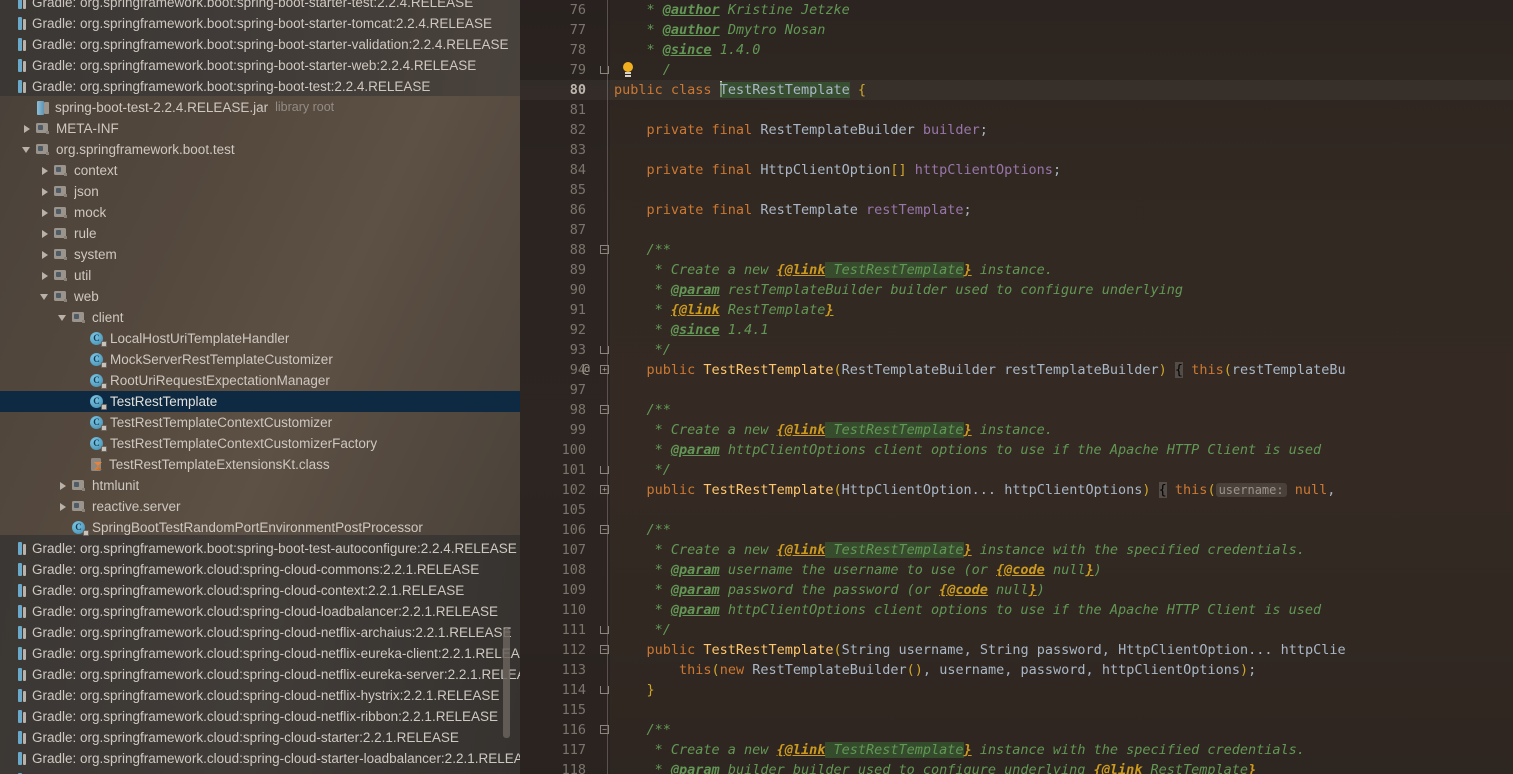 This screenshot has width=1513, height=774. What do you see at coordinates (1016, 250) in the screenshot?
I see `code-line: 88 − /**` at bounding box center [1016, 250].